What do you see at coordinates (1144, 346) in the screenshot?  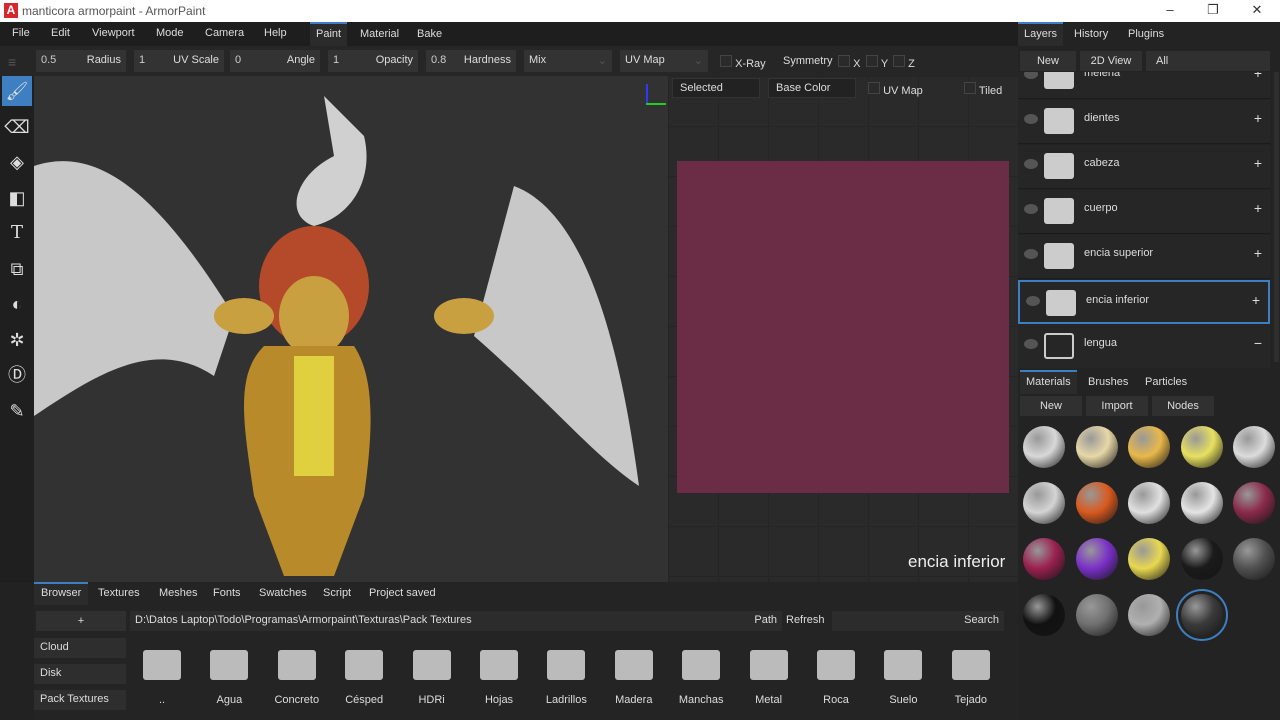 I see `layer-row: lengua −` at bounding box center [1144, 346].